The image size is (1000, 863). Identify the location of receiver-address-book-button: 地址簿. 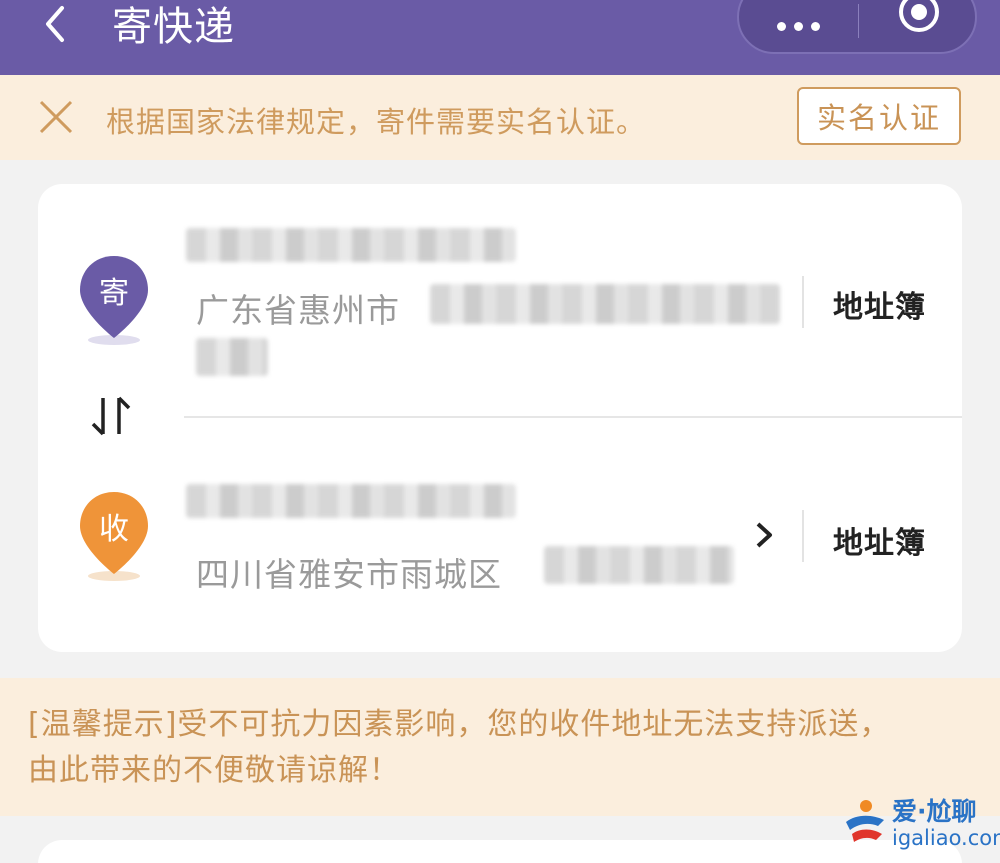
(879, 540).